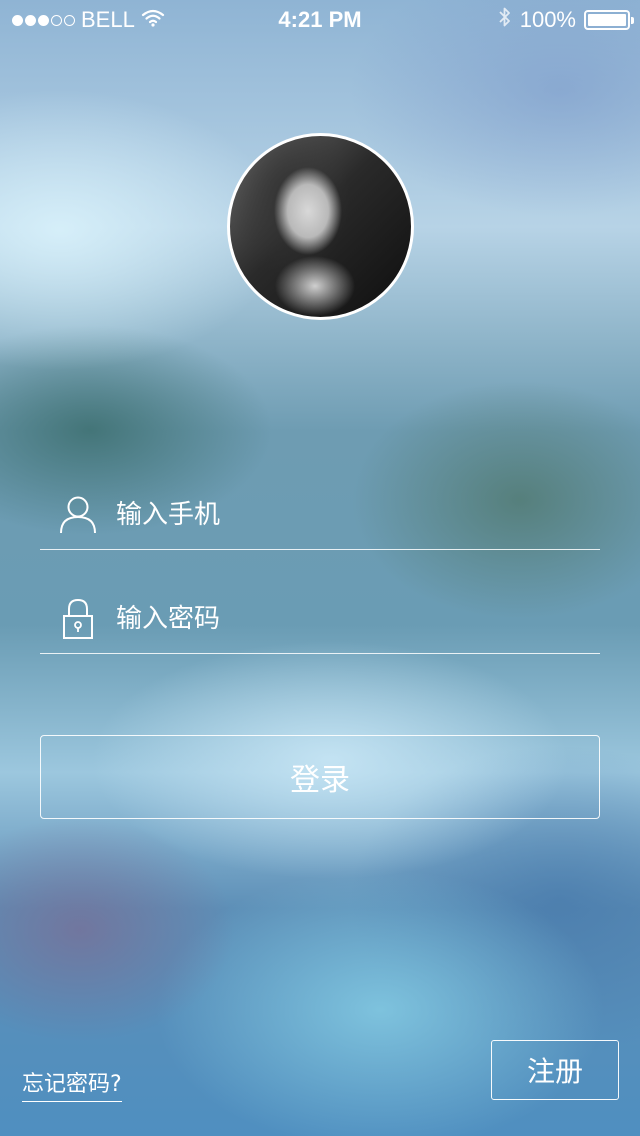 The height and width of the screenshot is (1136, 640). I want to click on avatar, so click(320, 226).